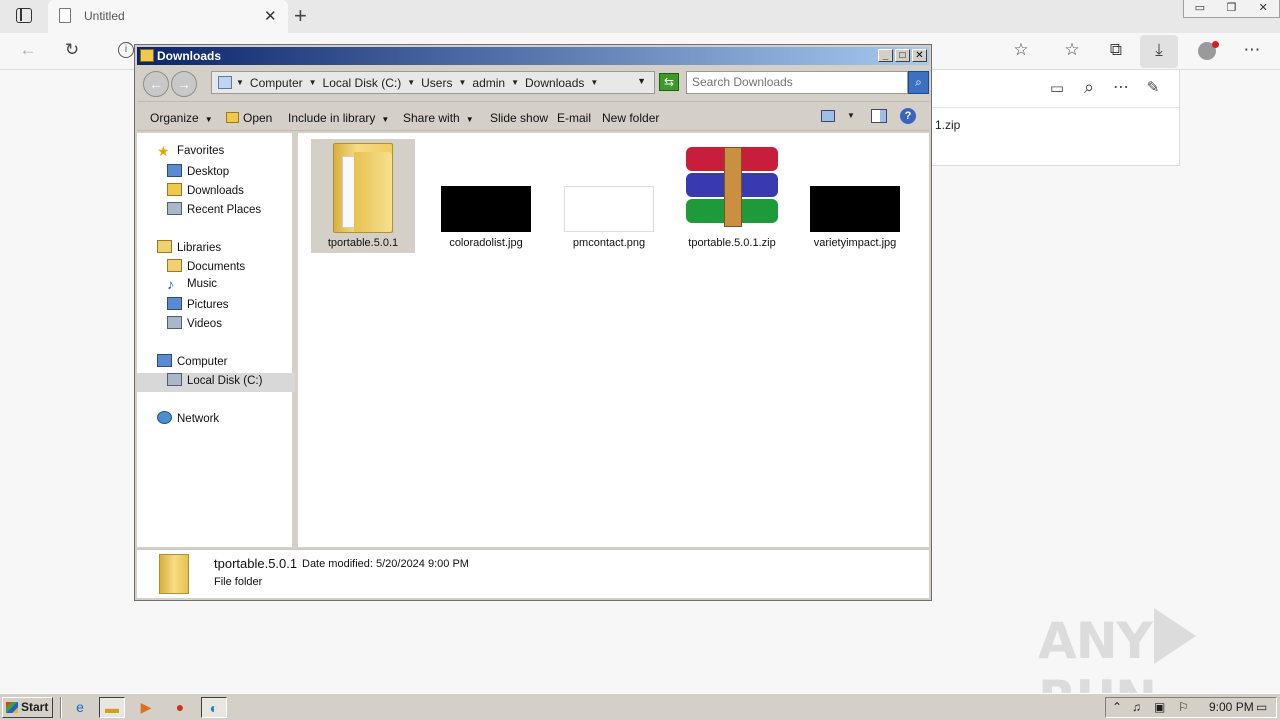 The image size is (1280, 720). What do you see at coordinates (908, 116) in the screenshot?
I see `help-icon: ?` at bounding box center [908, 116].